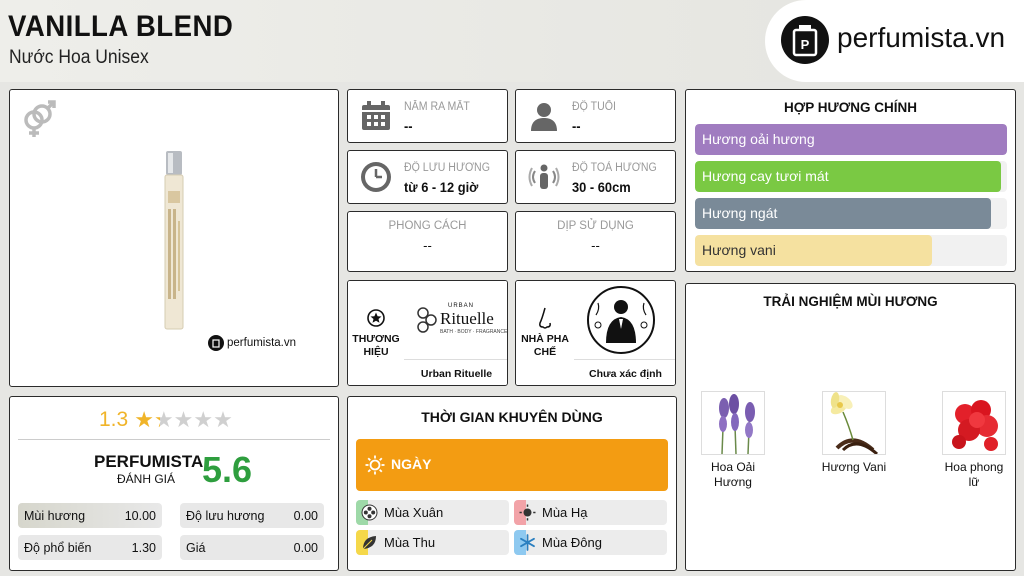  Describe the element at coordinates (225, 516) in the screenshot. I see `stat-longevity-label: Độ lưu hương` at that location.